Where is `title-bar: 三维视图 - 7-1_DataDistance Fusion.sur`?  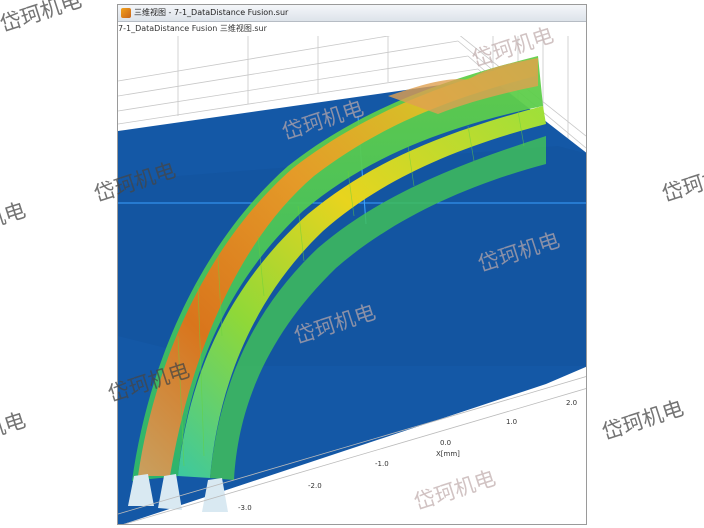 title-bar: 三维视图 - 7-1_DataDistance Fusion.sur is located at coordinates (352, 13).